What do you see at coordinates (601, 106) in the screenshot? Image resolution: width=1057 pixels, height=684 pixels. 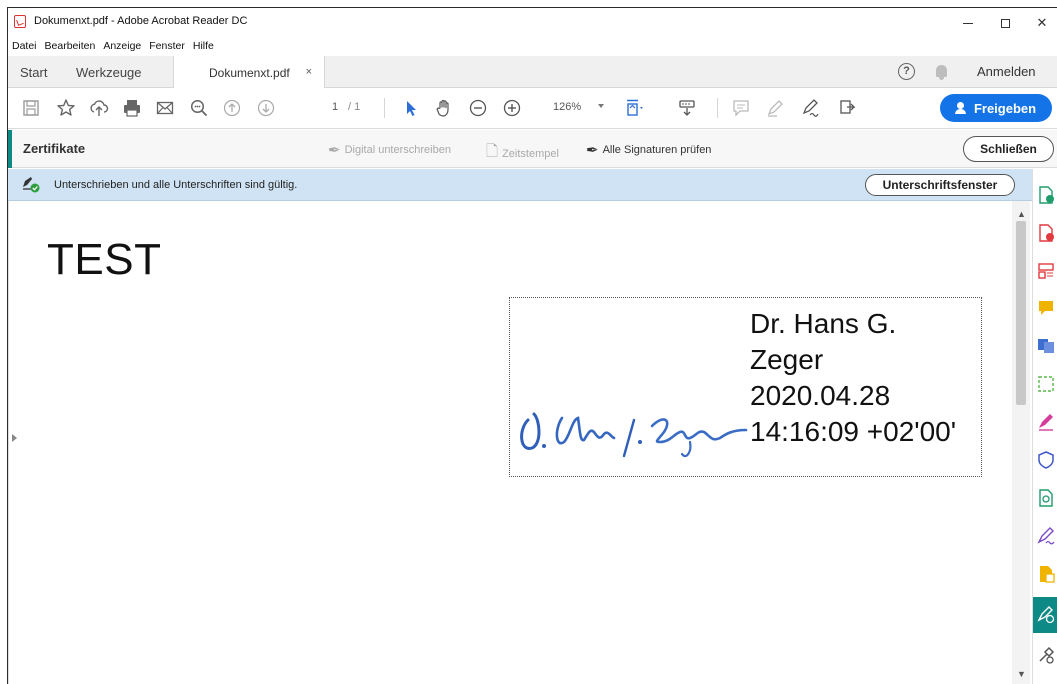 I see `zoom-dropdown-icon` at bounding box center [601, 106].